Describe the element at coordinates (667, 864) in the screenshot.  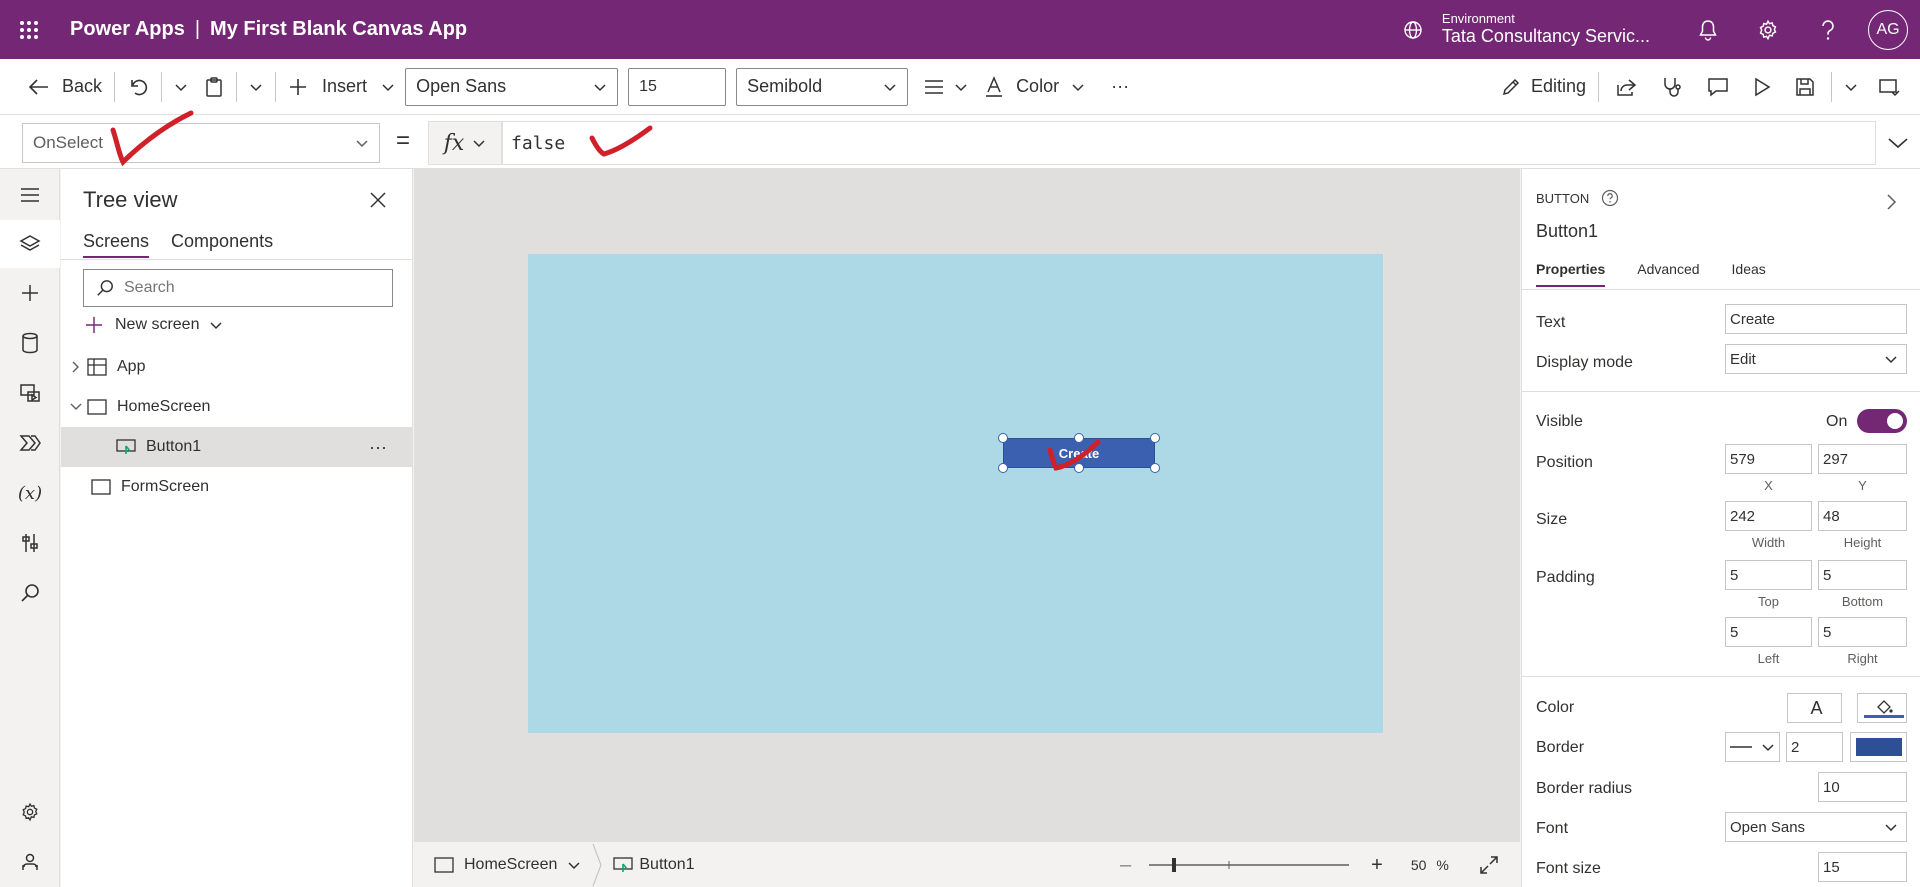
I see `breadcrumb-control-label: Button1` at that location.